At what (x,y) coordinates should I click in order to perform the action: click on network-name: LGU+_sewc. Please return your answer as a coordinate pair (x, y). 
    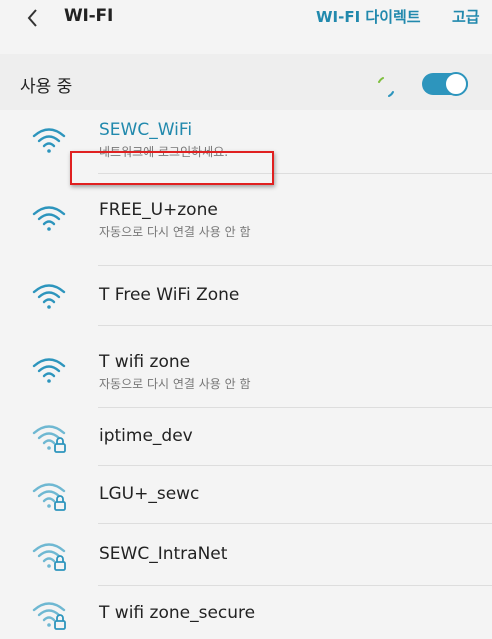
    Looking at the image, I should click on (149, 494).